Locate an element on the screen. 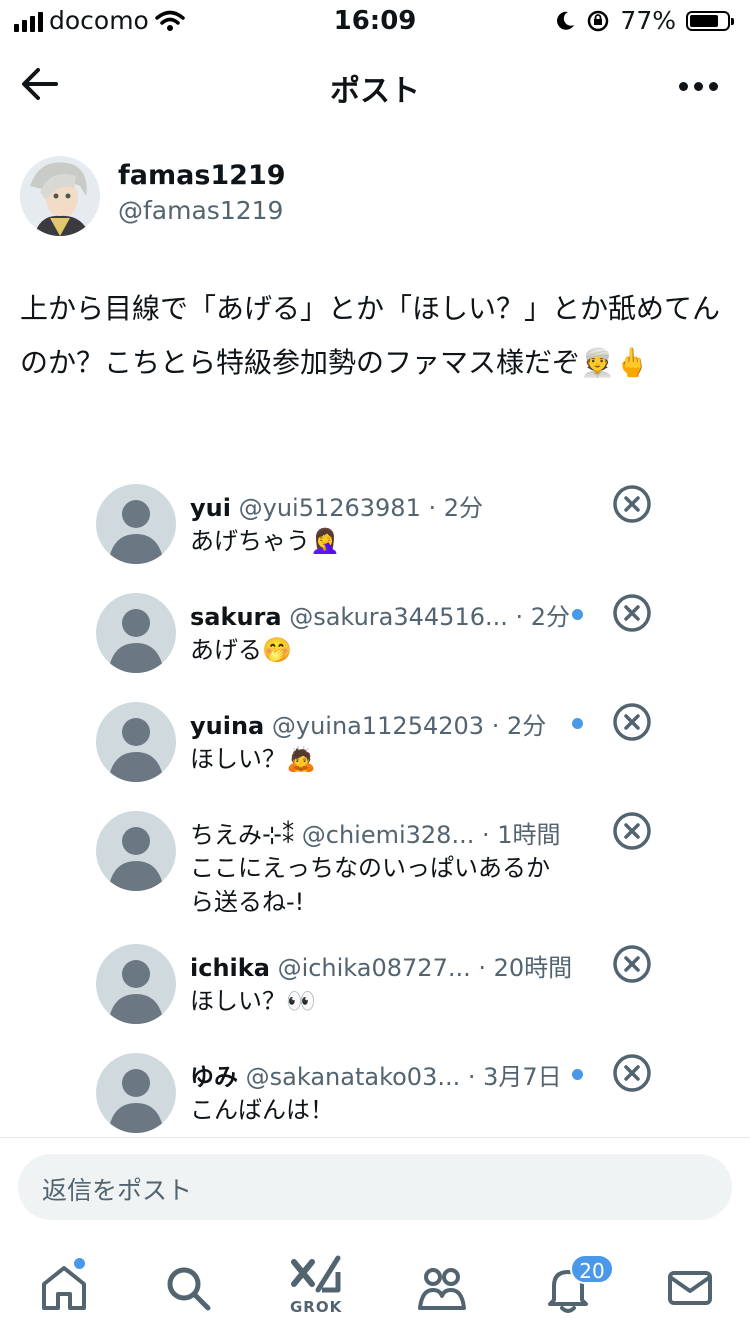 This screenshot has width=750, height=1334. tab-bar: GROK 20 is located at coordinates (375, 1292).